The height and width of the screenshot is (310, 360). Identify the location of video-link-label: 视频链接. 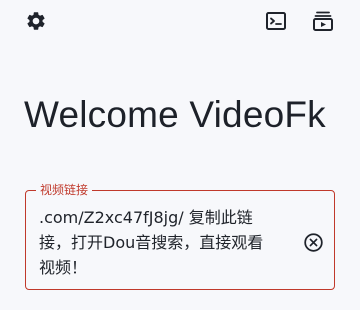
(64, 190).